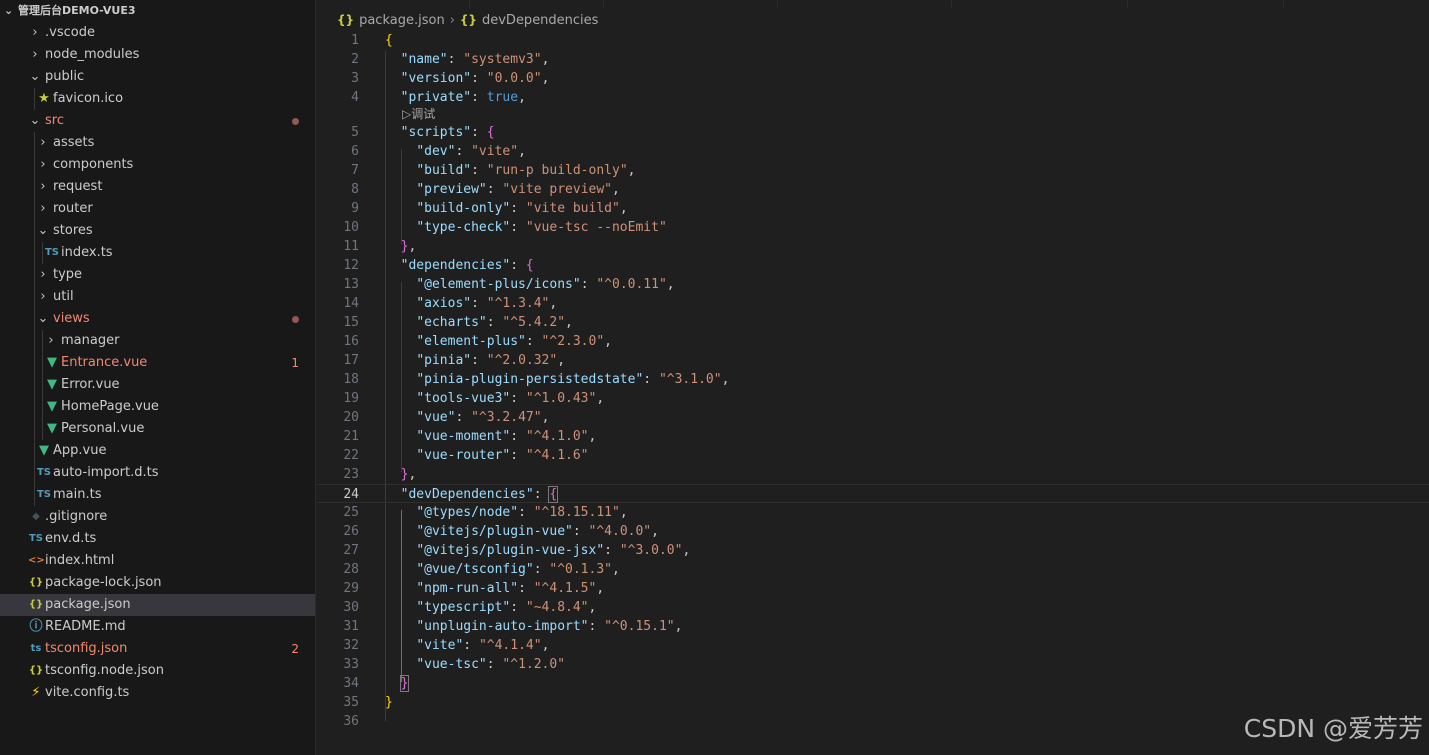 Image resolution: width=1429 pixels, height=755 pixels. I want to click on folder-public: ⌄ public, so click(157, 77).